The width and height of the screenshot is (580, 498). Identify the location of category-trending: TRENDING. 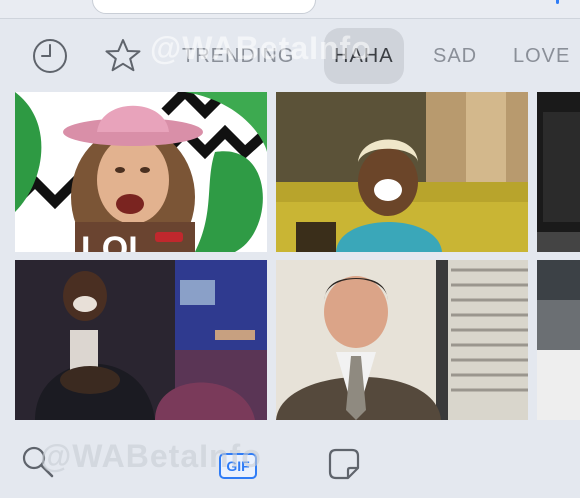
(238, 56).